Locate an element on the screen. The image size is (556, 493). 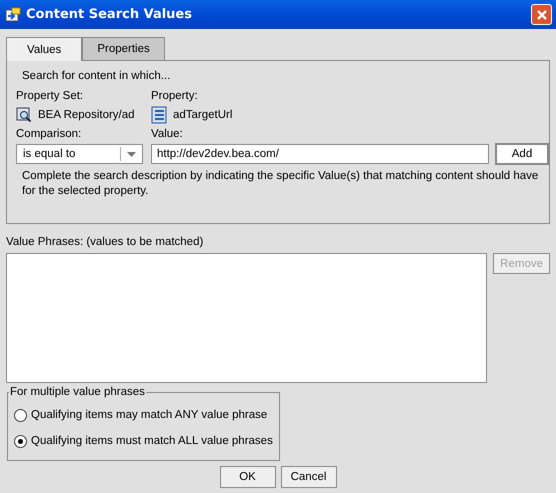
value-label: Value: is located at coordinates (167, 134).